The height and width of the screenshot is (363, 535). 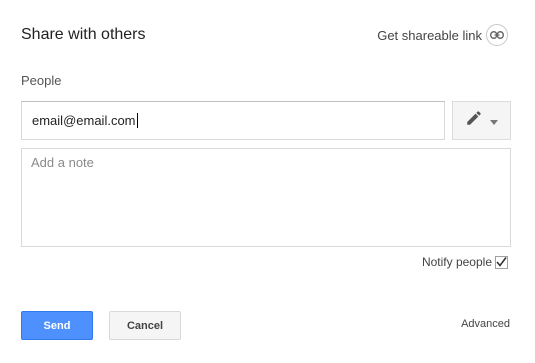 I want to click on send-button: Send, so click(x=57, y=325).